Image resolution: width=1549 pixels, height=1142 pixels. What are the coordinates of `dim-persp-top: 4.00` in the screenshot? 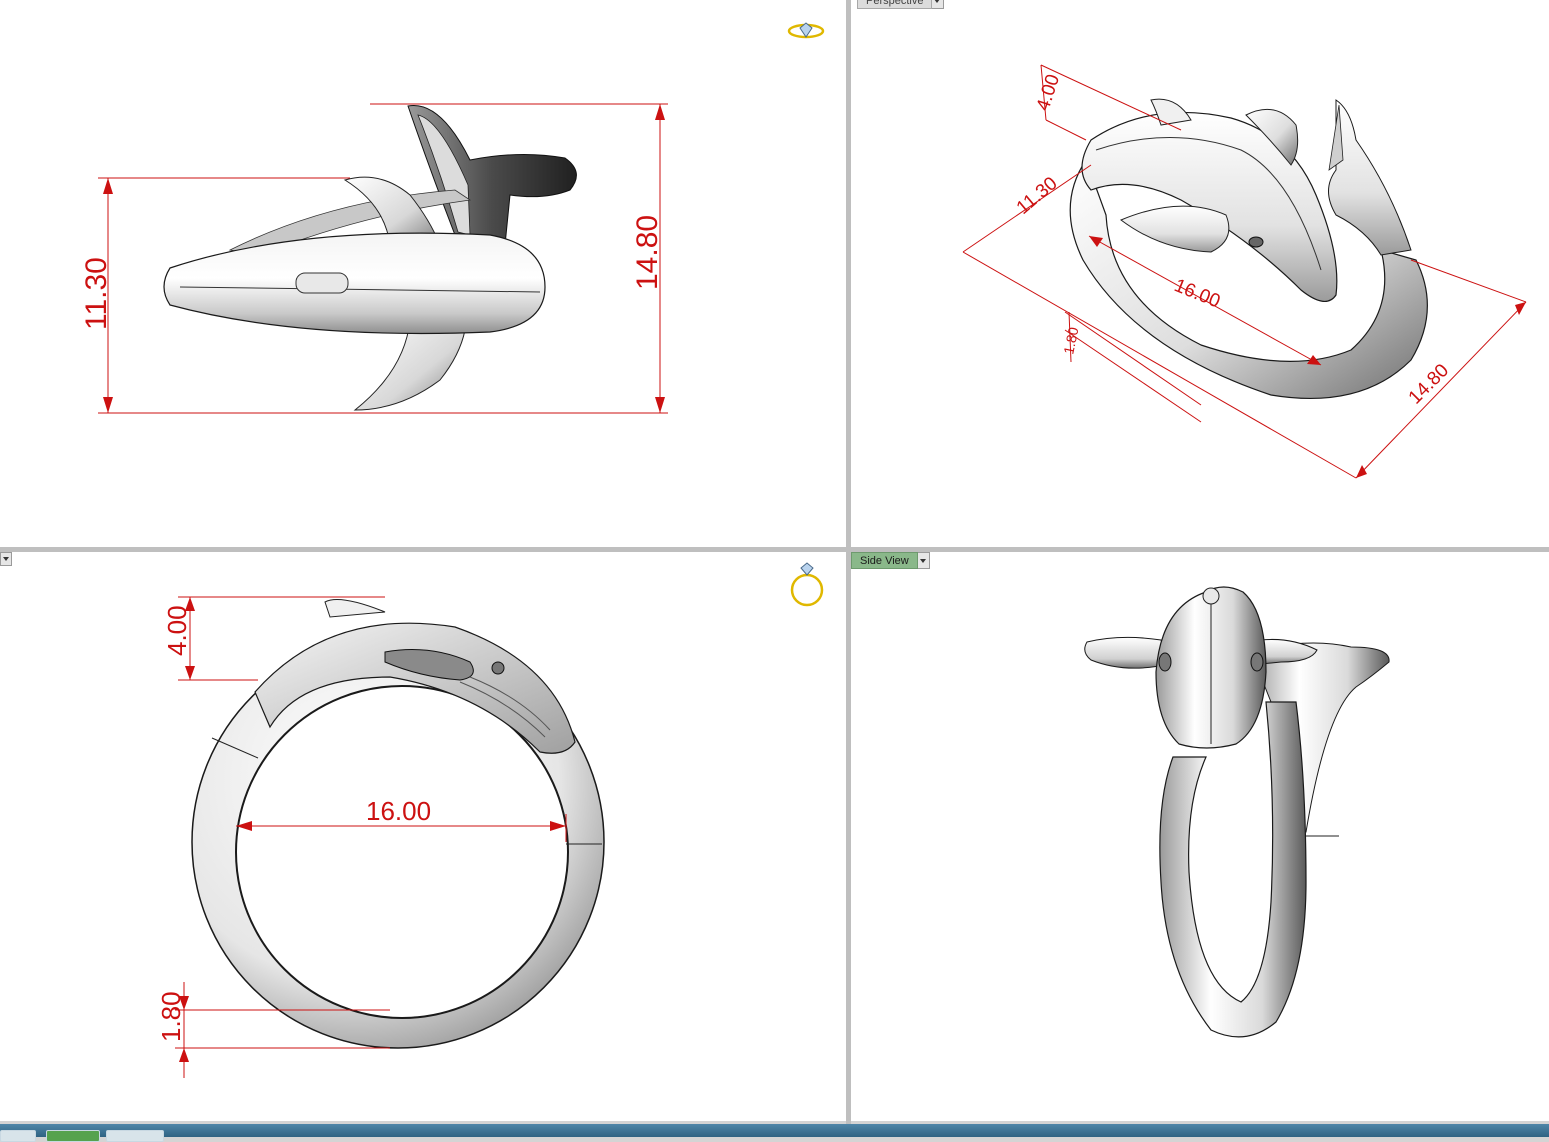 It's located at (1048, 93).